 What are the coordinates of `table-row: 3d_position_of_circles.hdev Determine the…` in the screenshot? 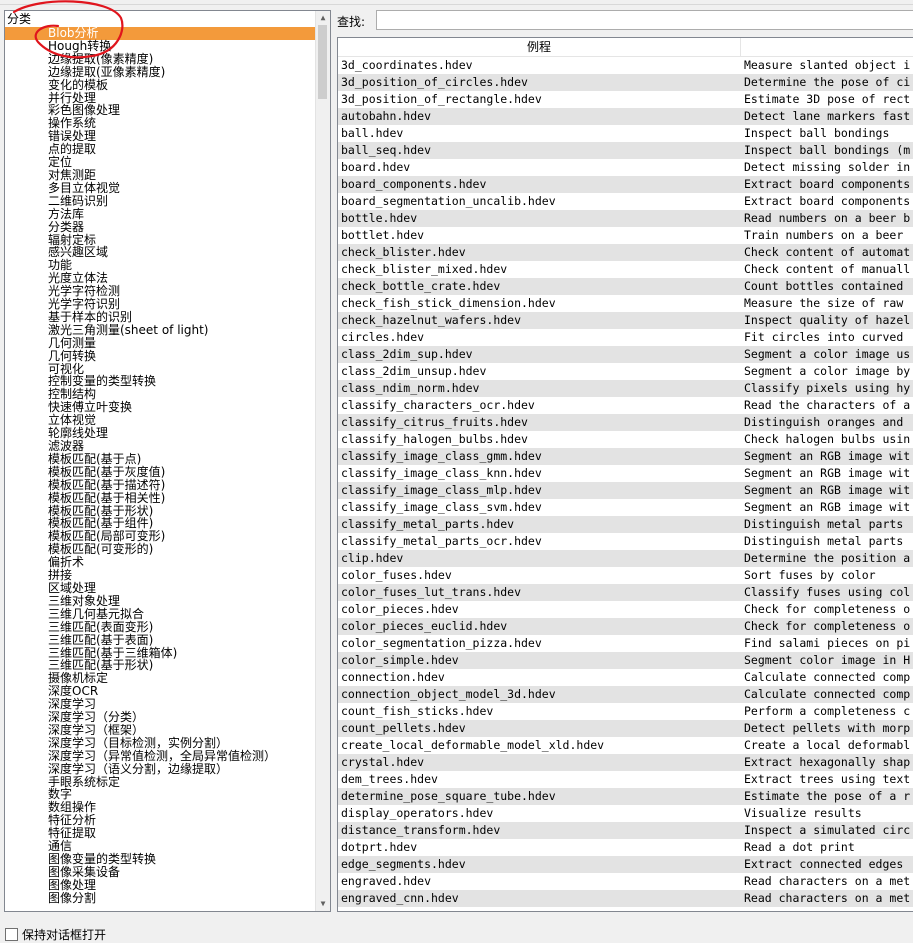 It's located at (625, 82).